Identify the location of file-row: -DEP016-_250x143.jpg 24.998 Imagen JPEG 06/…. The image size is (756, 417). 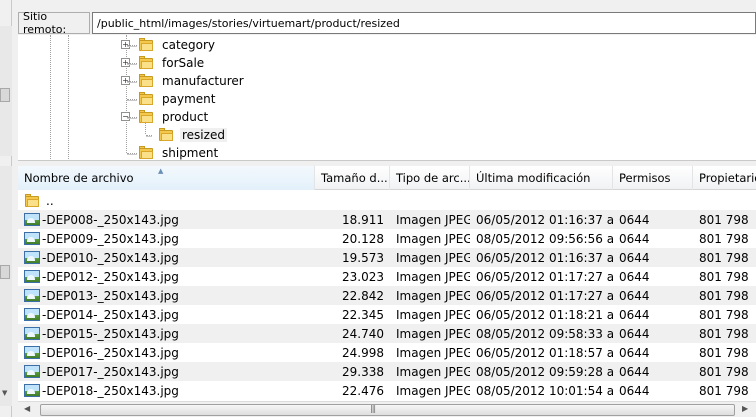
(387, 352).